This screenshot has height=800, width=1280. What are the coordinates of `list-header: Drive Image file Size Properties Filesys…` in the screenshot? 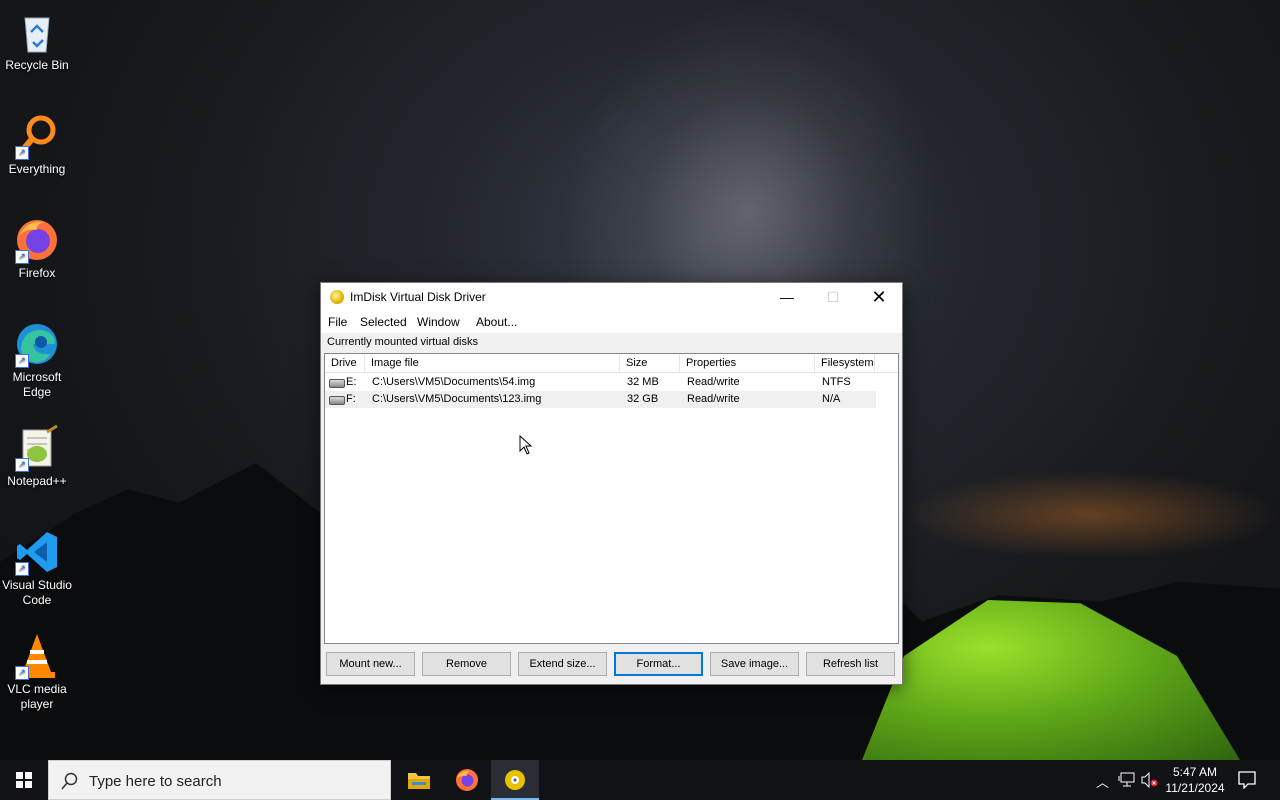 It's located at (611, 363).